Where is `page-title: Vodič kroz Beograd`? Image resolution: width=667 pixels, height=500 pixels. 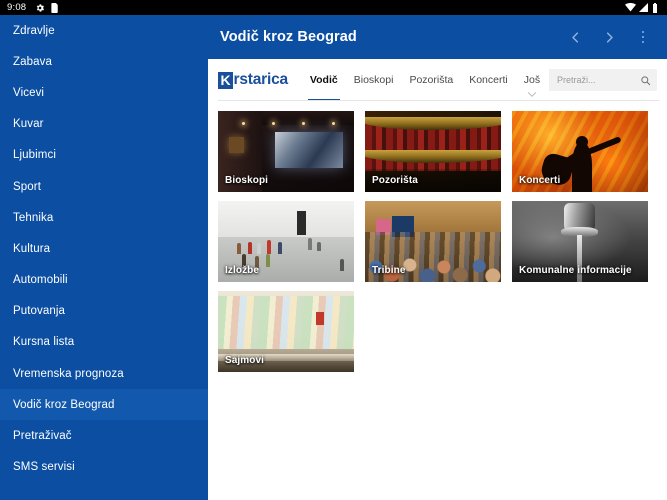
page-title: Vodič kroz Beograd is located at coordinates (288, 37).